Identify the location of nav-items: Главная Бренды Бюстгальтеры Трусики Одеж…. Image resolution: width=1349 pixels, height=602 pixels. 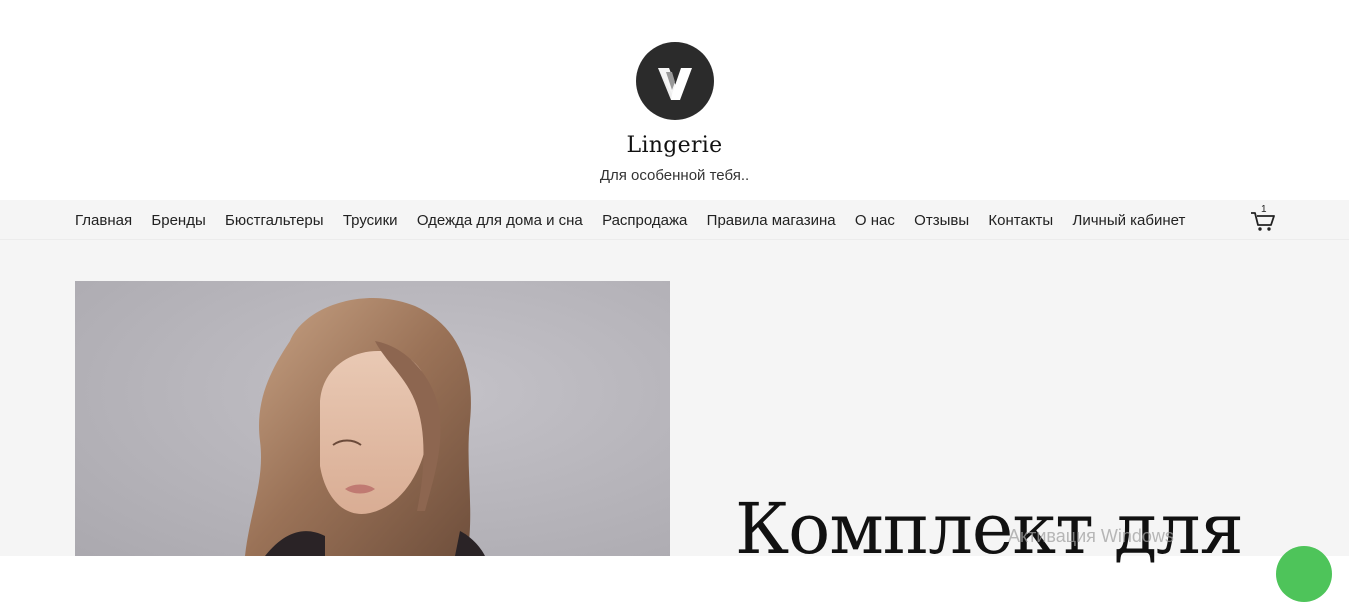
(640, 220).